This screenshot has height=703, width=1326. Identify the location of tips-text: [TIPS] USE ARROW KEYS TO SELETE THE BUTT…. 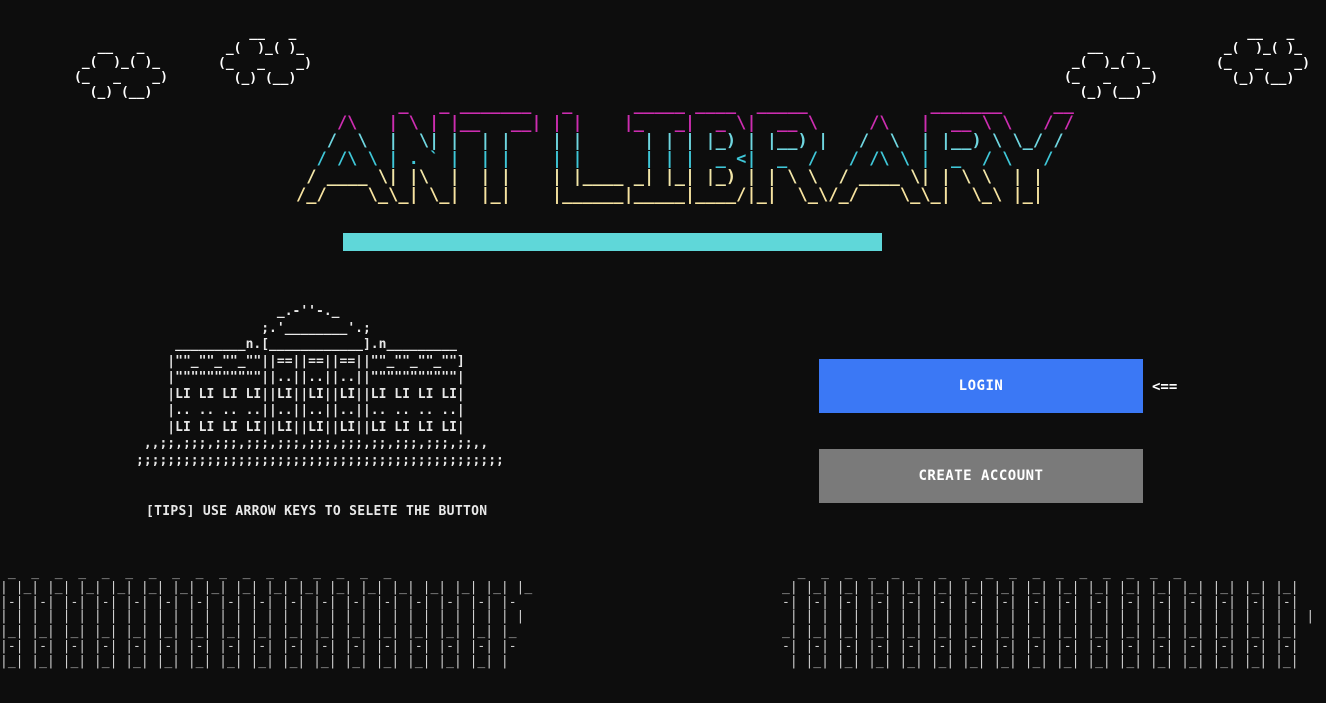
(317, 511).